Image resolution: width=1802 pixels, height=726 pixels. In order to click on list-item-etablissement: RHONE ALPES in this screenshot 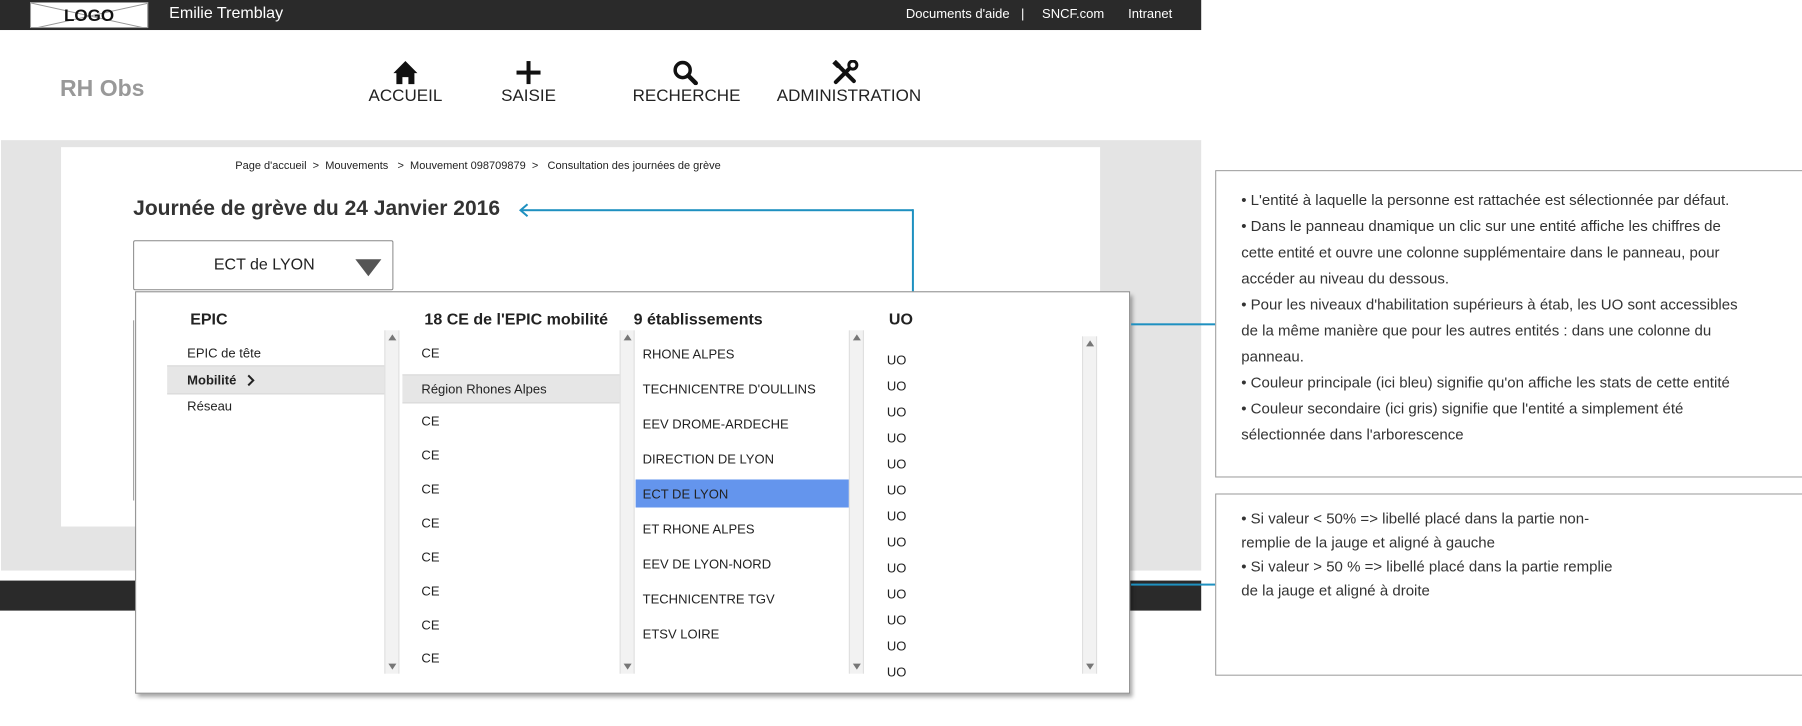, I will do `click(689, 353)`.